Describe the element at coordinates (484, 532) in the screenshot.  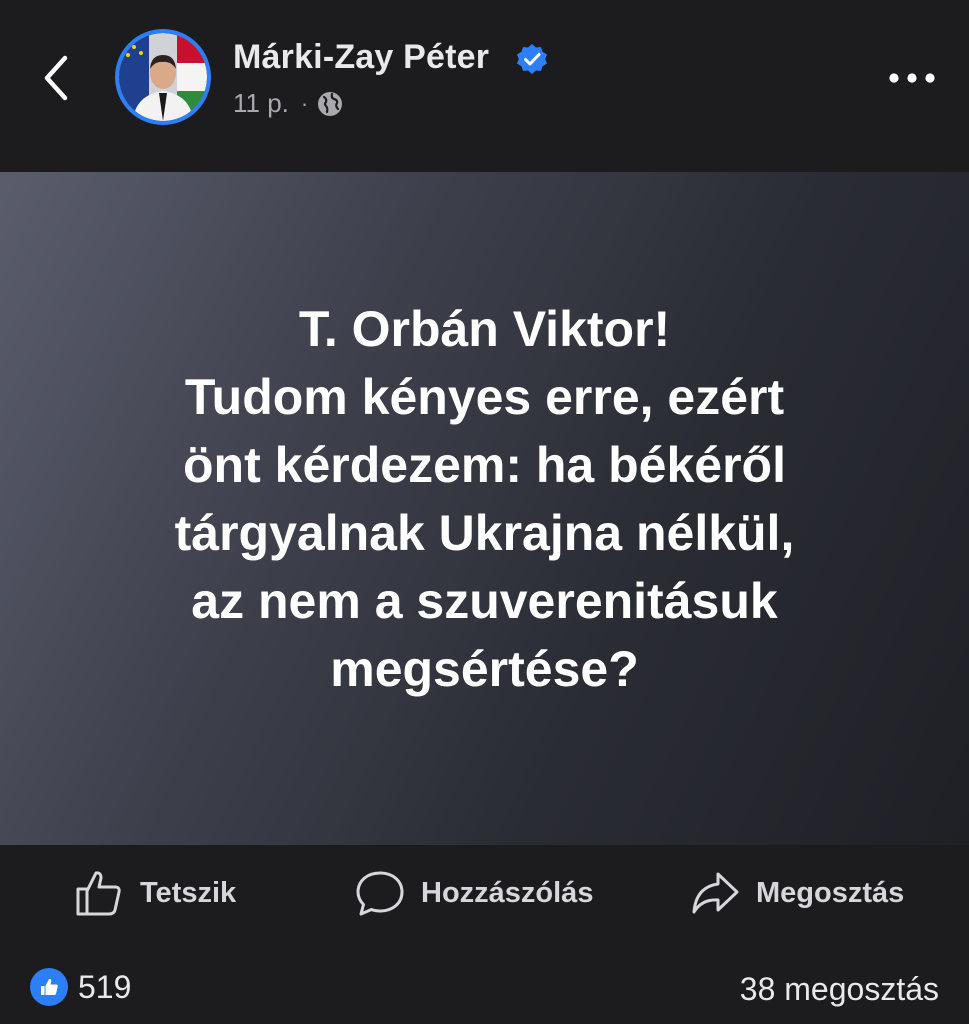
I see `post-text-line: tárgyalnak Ukrajna nélkül,` at that location.